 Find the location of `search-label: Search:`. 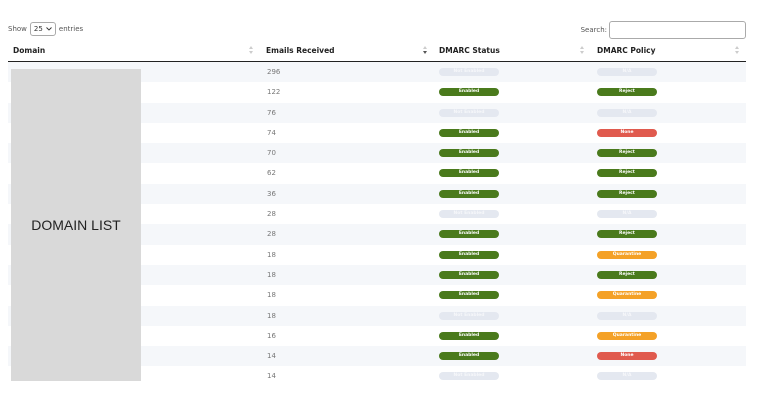

search-label: Search: is located at coordinates (593, 30).